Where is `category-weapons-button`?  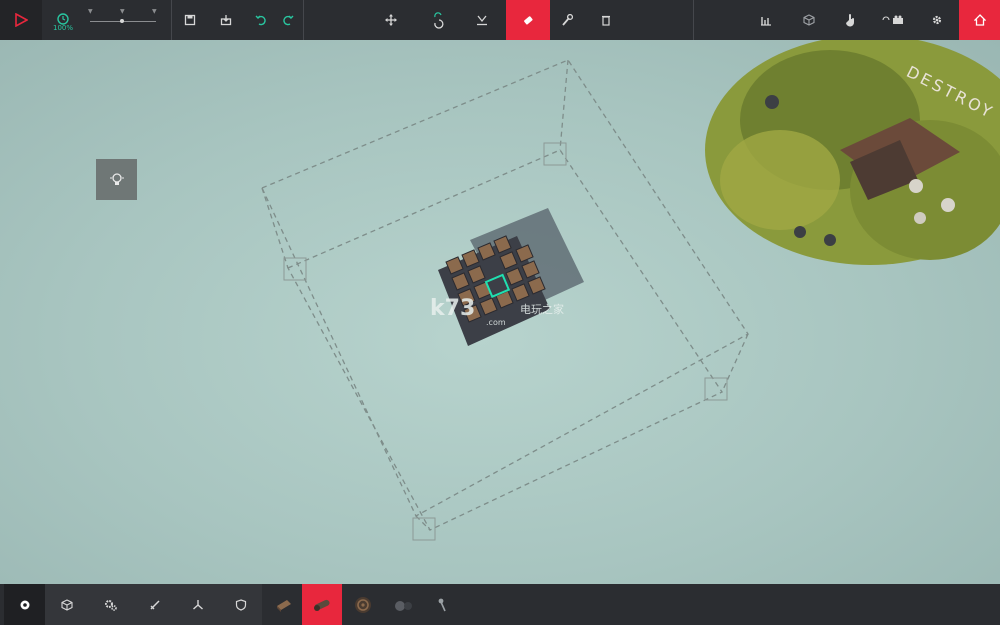 category-weapons-button is located at coordinates (154, 604).